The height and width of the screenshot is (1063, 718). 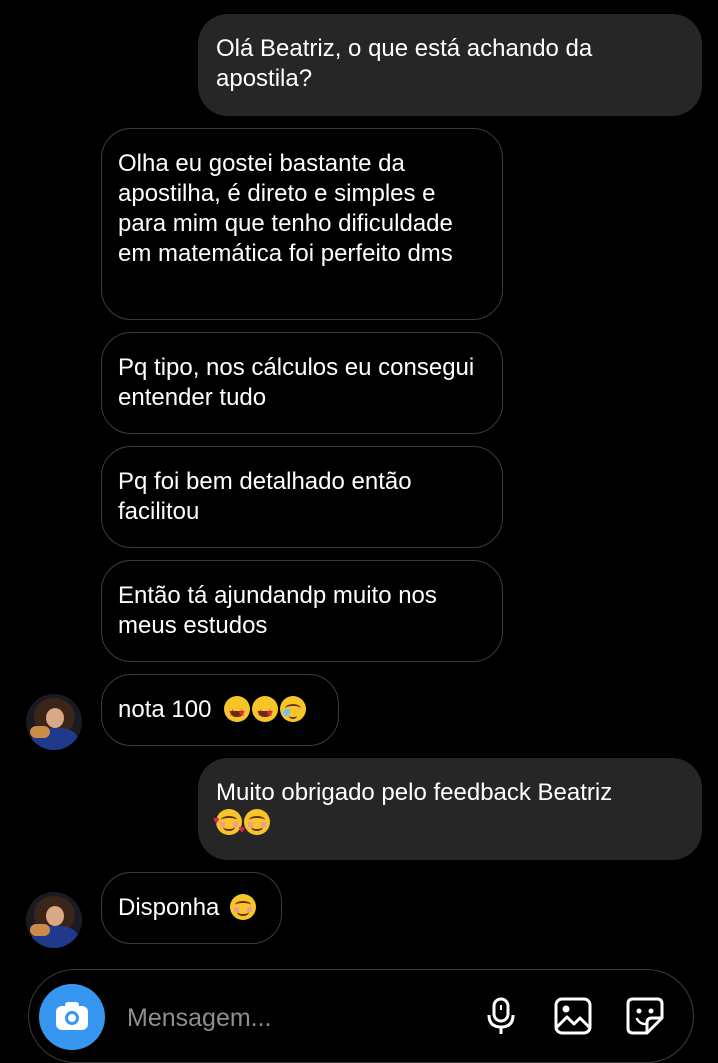 I want to click on message-text: Muito obrigado pelo feedback Beatriz, so click(x=414, y=792).